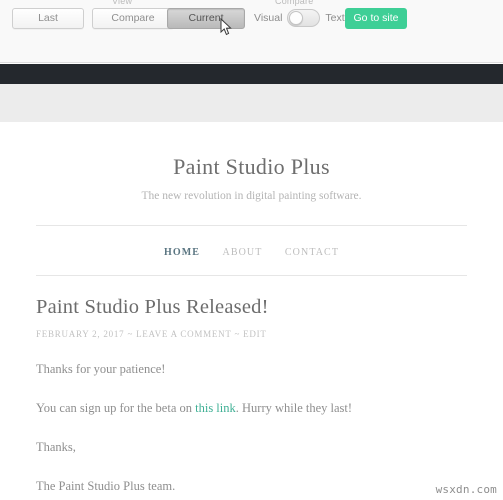 The image size is (503, 500). Describe the element at coordinates (206, 18) in the screenshot. I see `current-button: Current` at that location.